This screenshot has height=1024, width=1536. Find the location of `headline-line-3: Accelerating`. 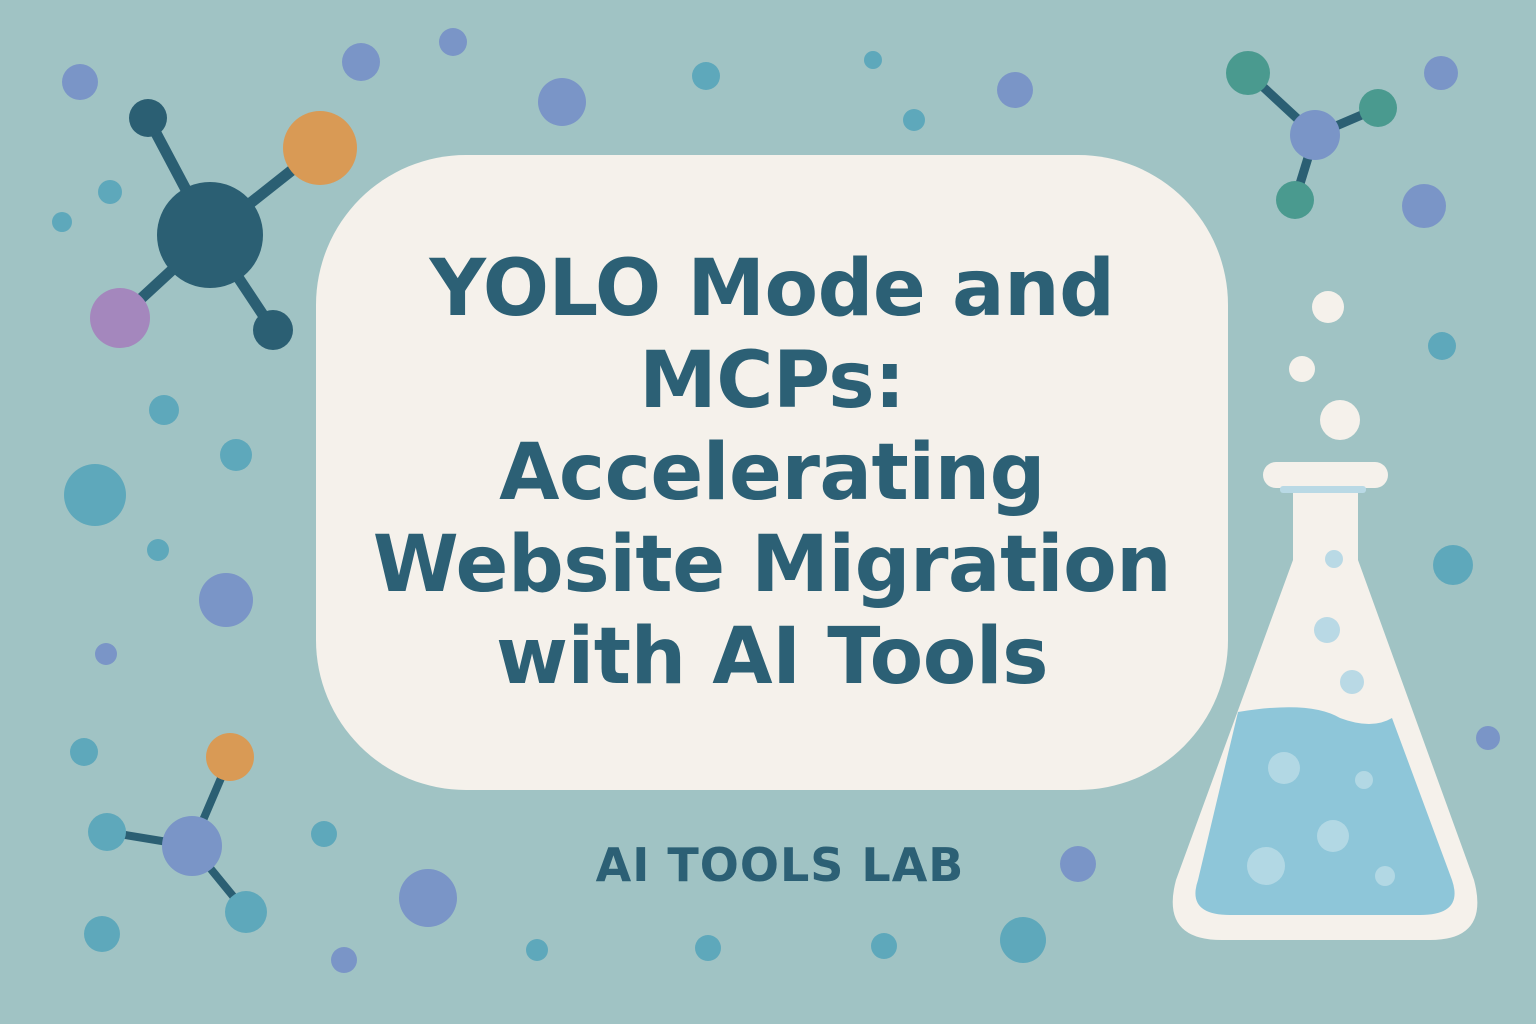

headline-line-3: Accelerating is located at coordinates (772, 472).